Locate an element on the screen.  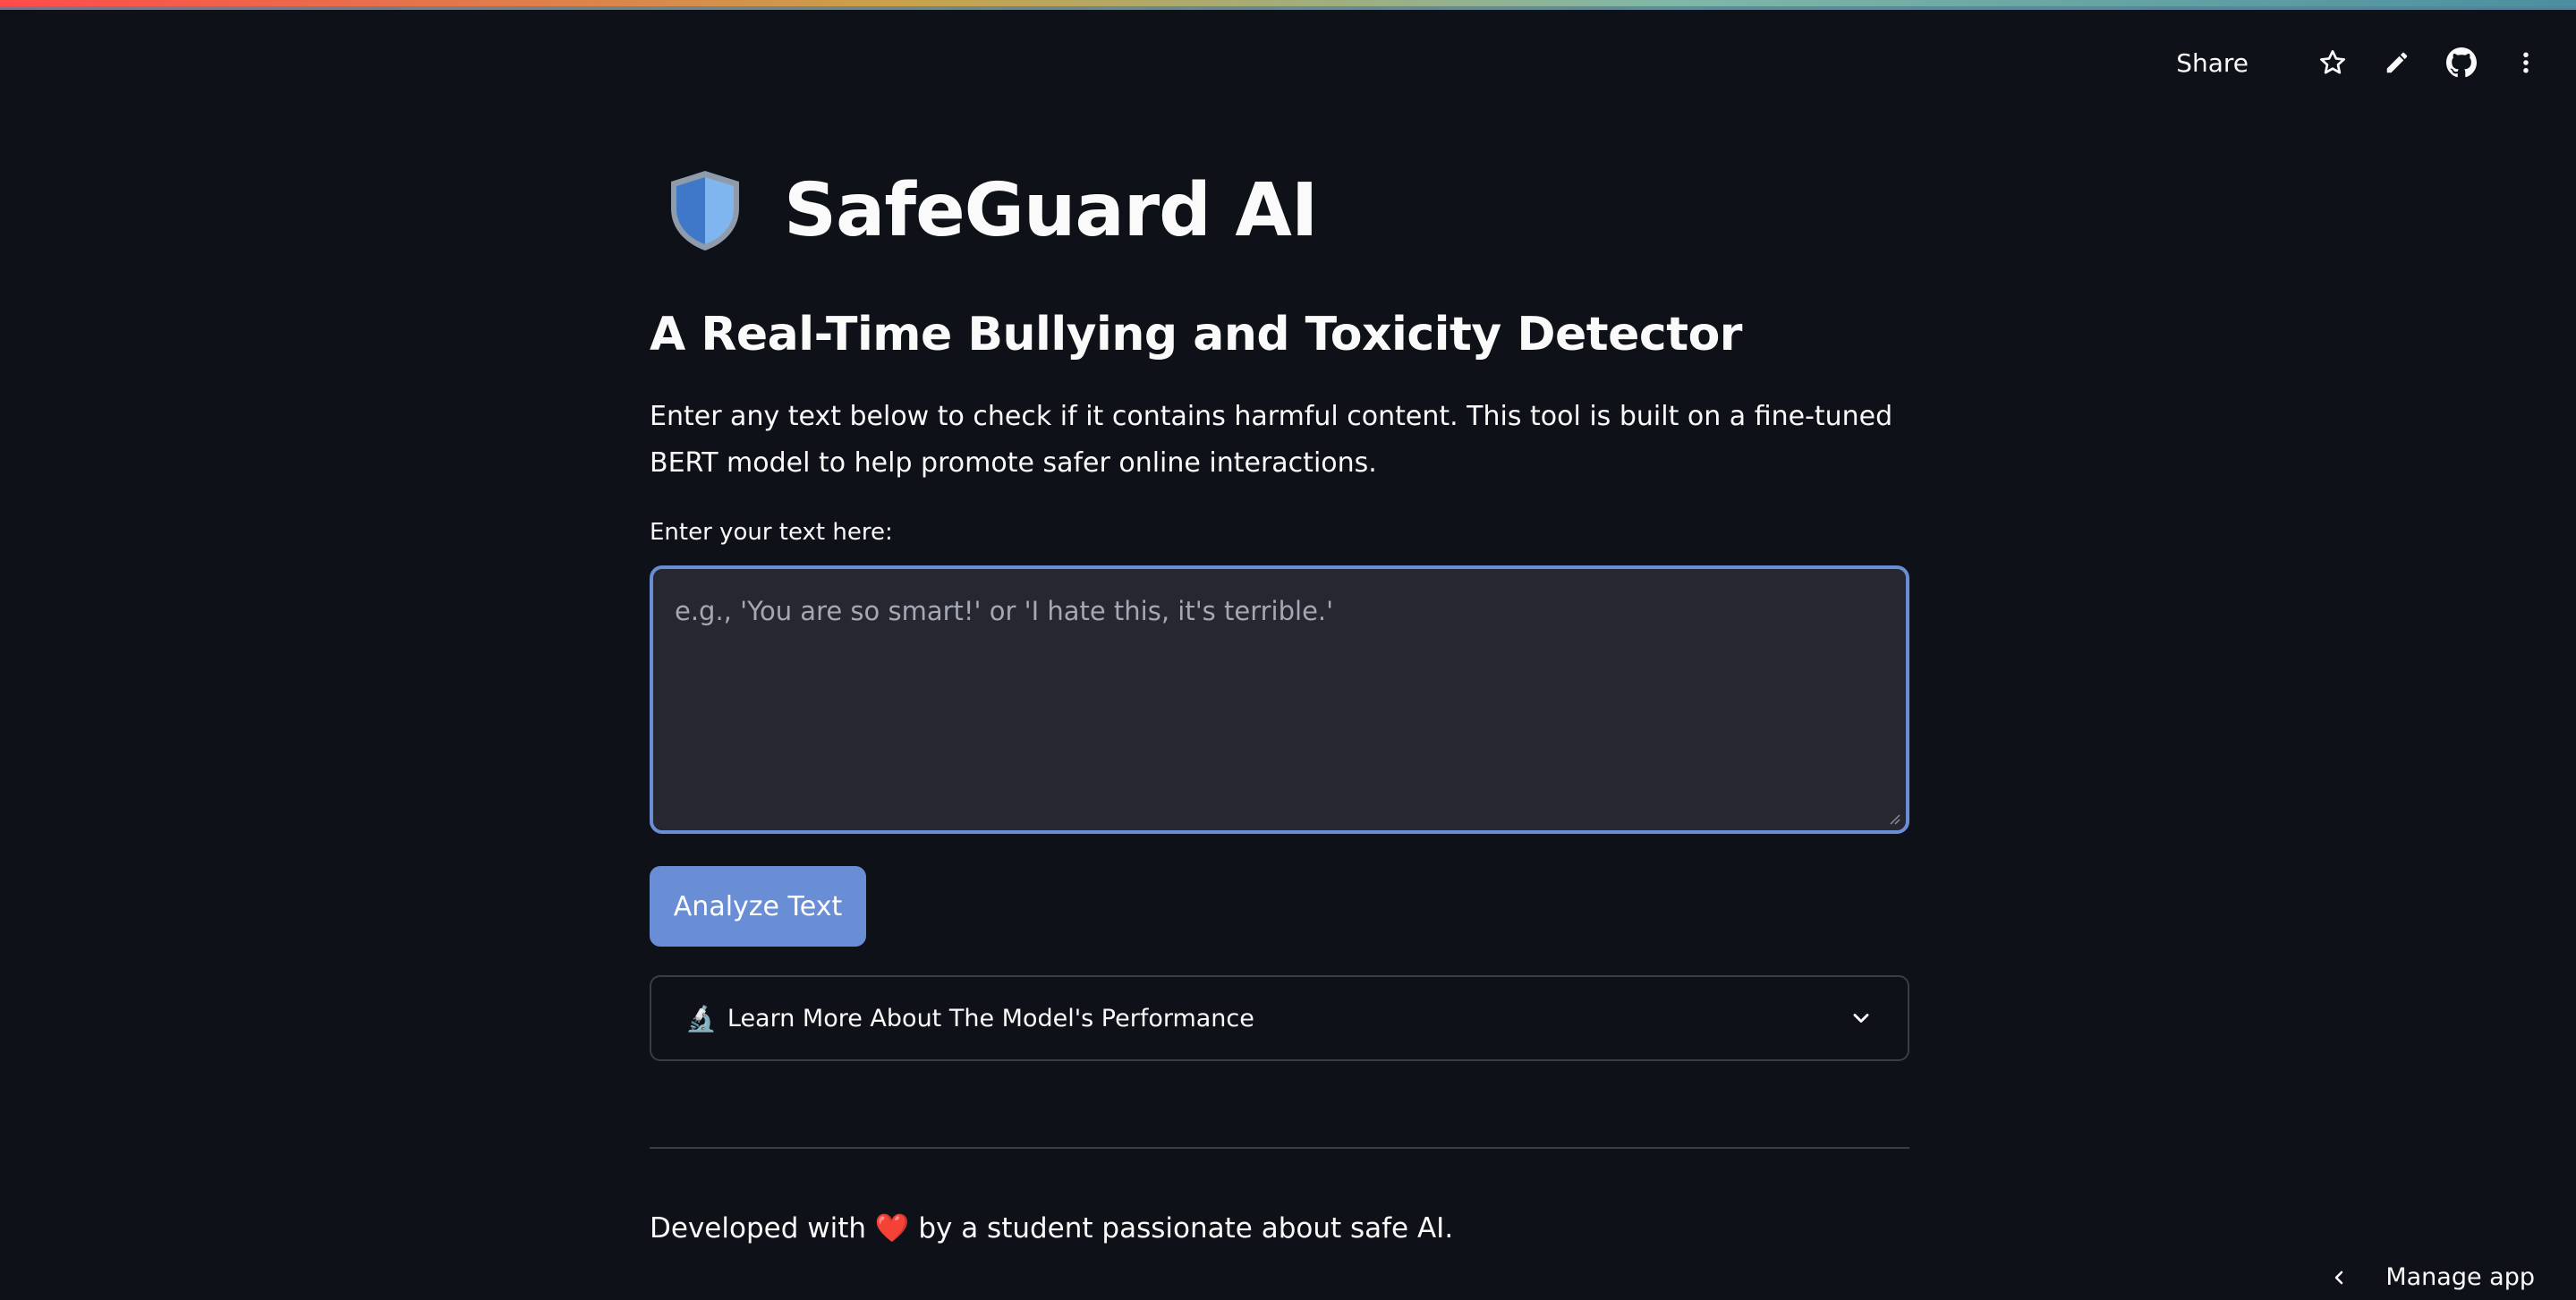
analyze-text-button: Analyze Text is located at coordinates (758, 907).